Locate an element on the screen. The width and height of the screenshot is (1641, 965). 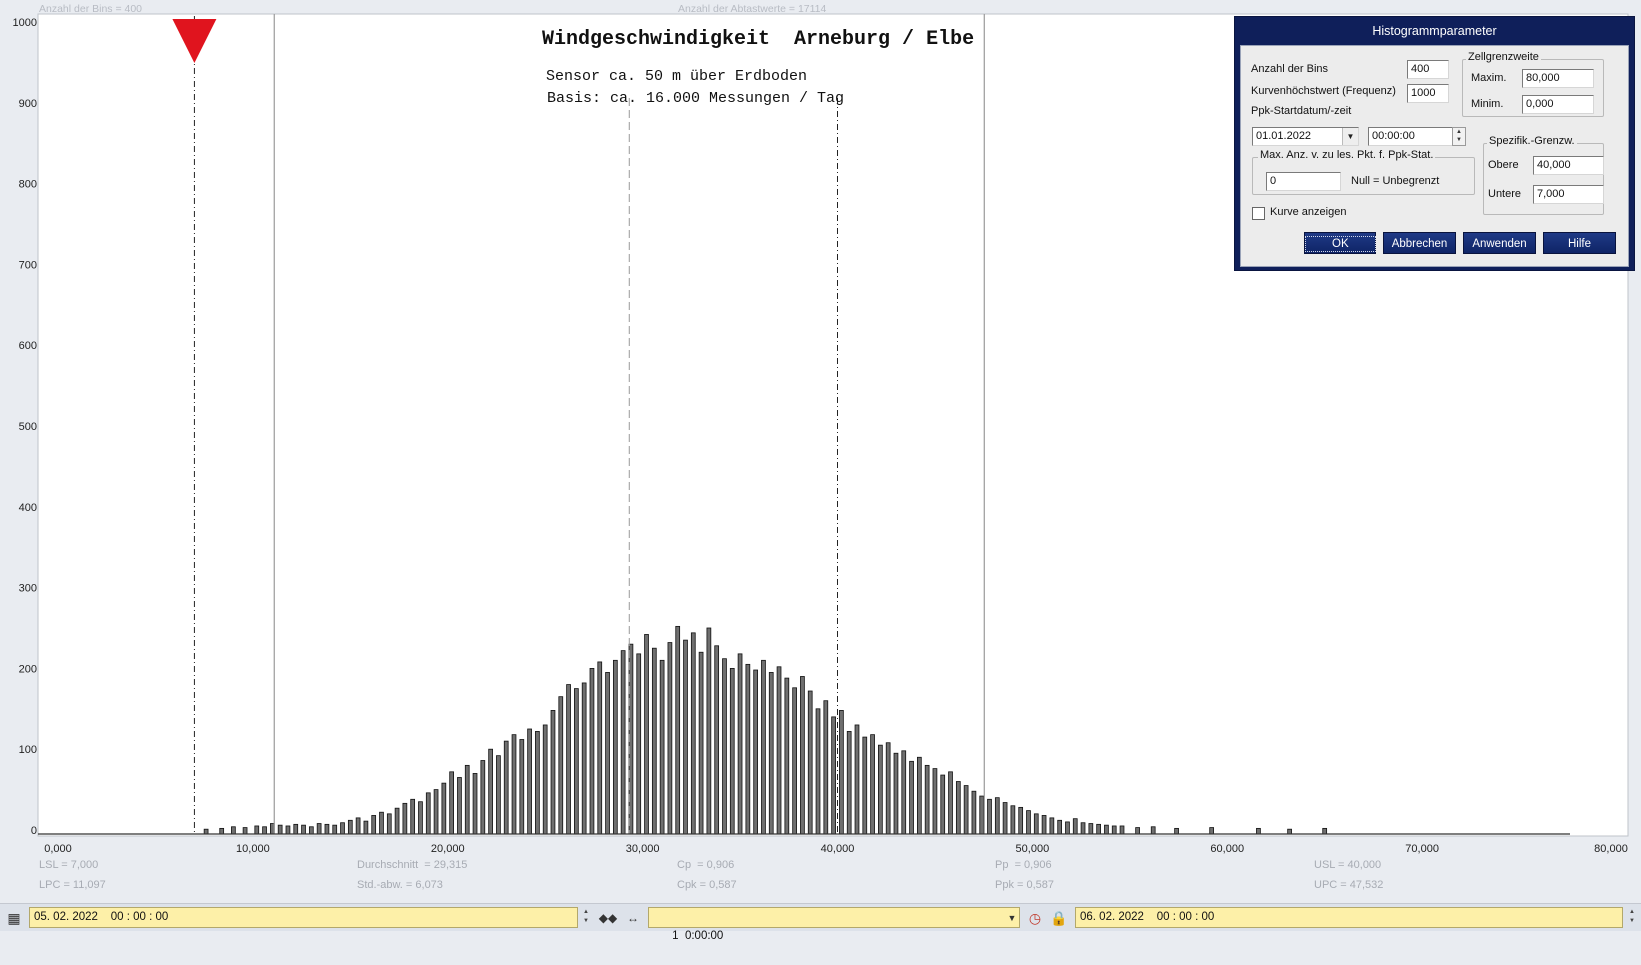
stat-lpc: LPC = 11,097 is located at coordinates (72, 885).